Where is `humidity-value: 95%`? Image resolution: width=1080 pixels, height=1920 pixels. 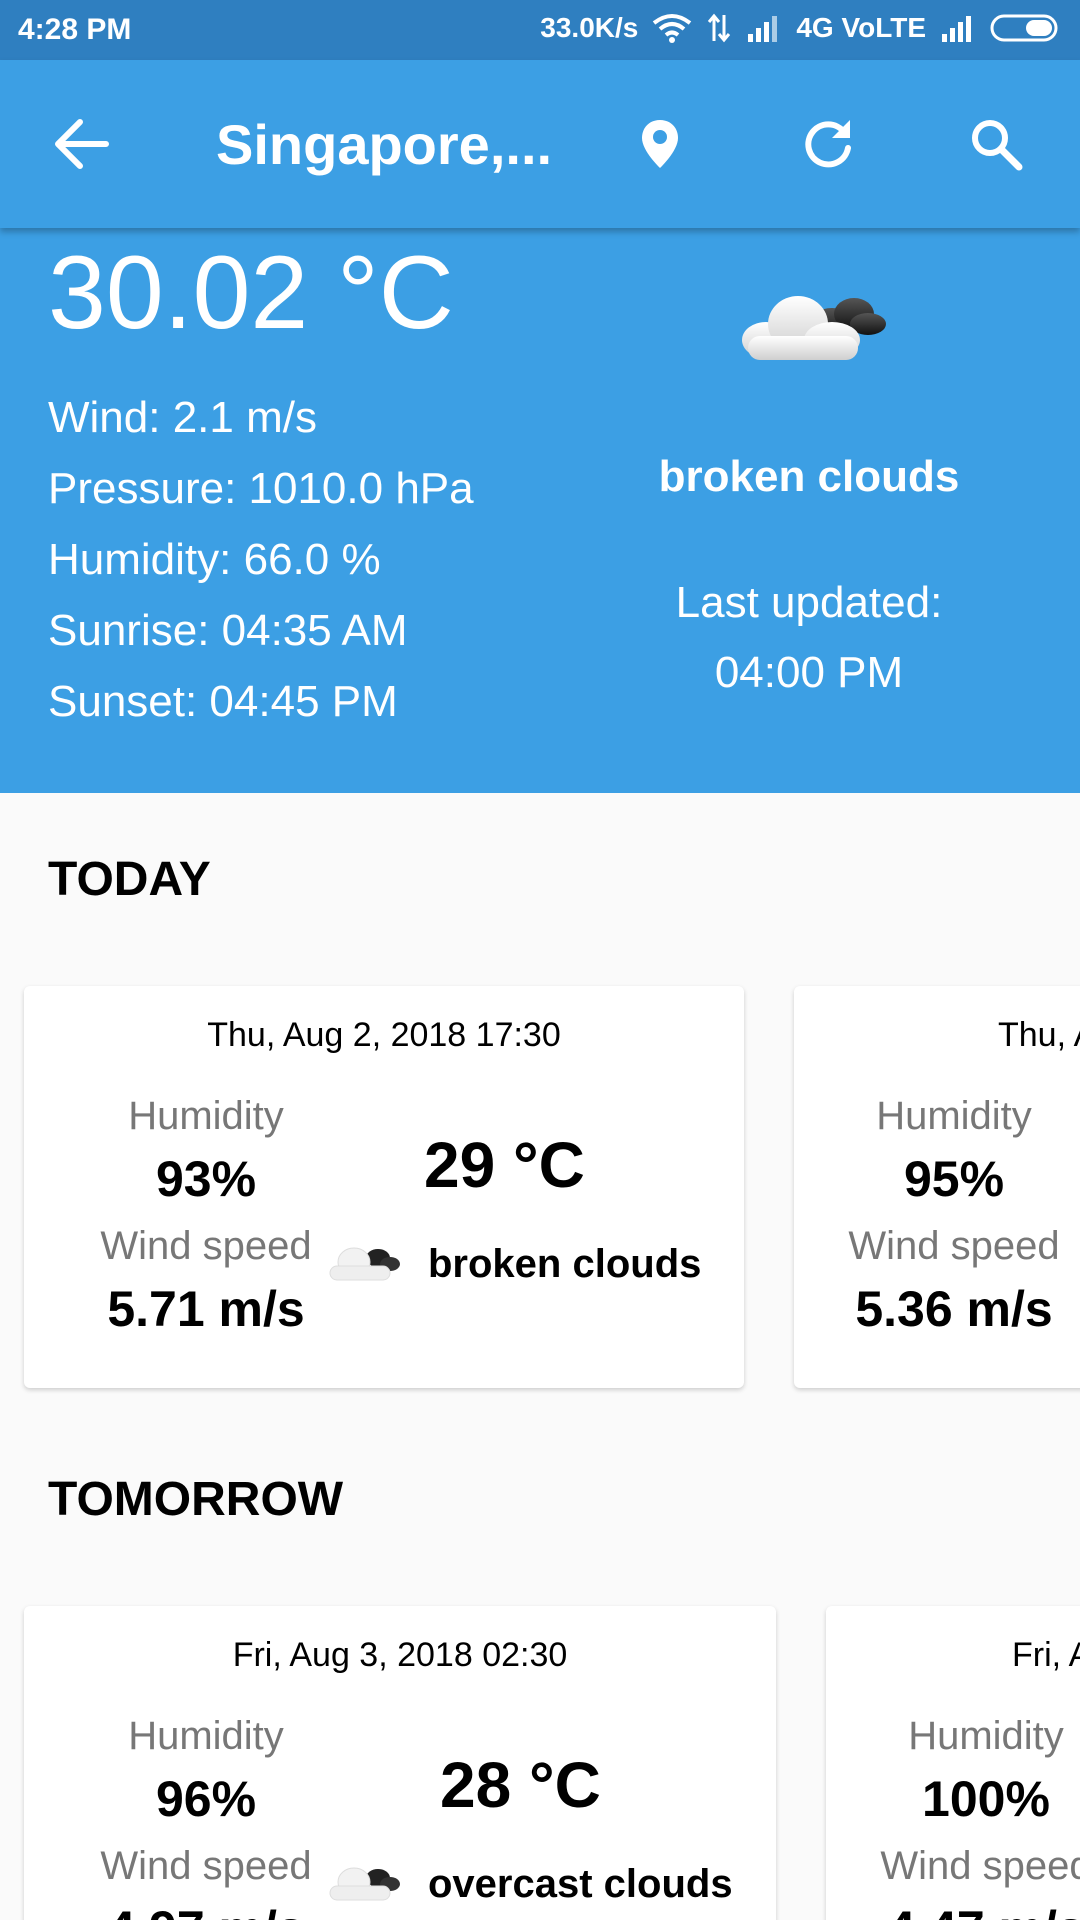
humidity-value: 95% is located at coordinates (954, 1179).